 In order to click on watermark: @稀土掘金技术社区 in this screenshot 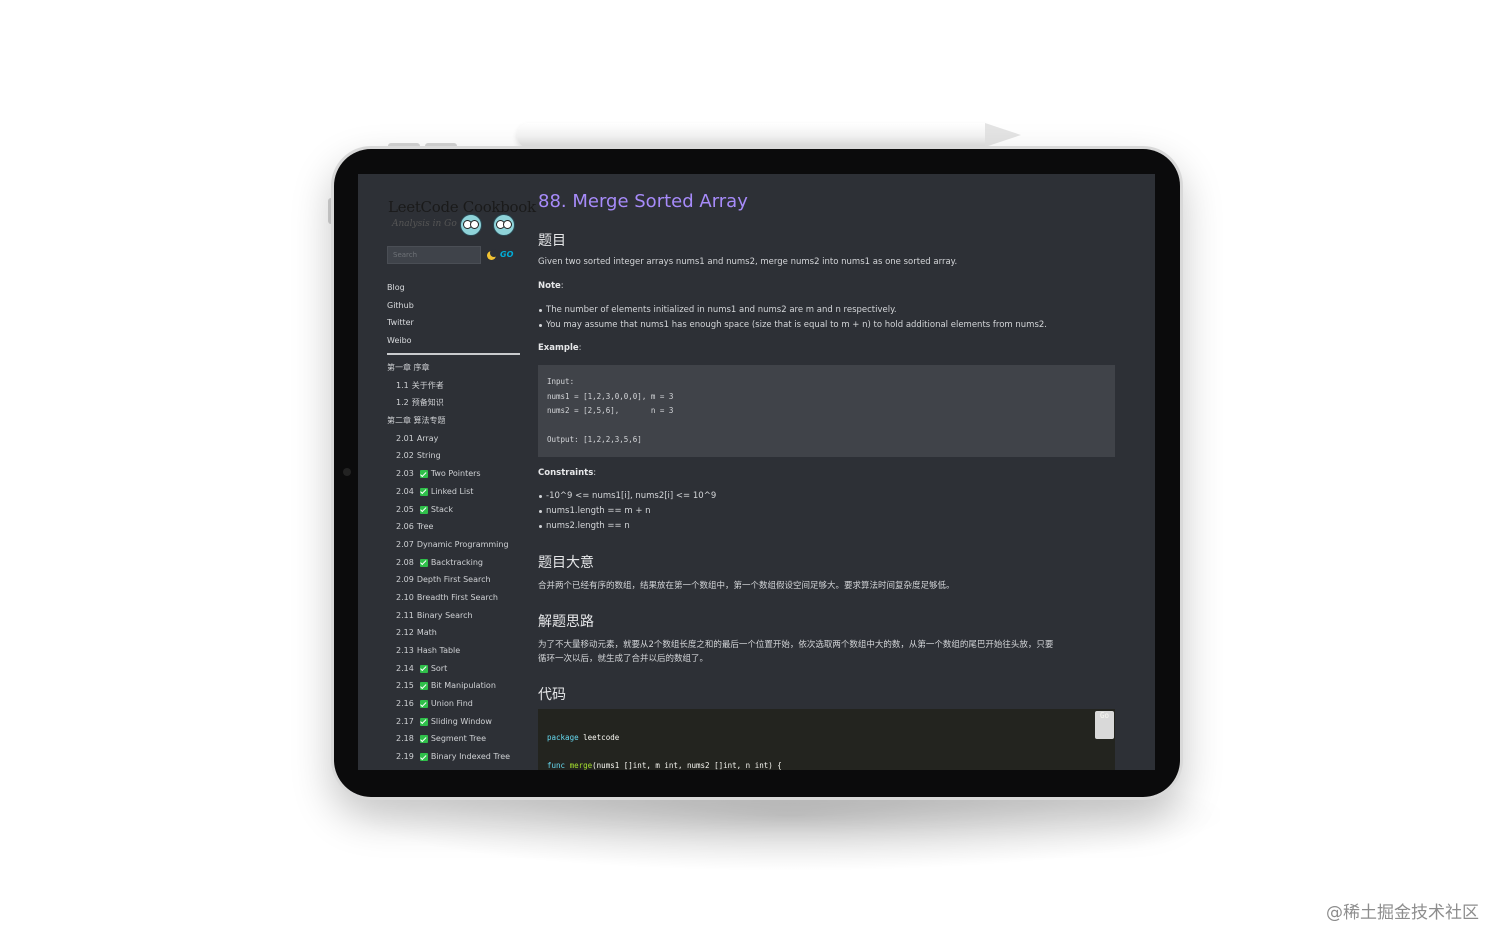, I will do `click(1402, 913)`.